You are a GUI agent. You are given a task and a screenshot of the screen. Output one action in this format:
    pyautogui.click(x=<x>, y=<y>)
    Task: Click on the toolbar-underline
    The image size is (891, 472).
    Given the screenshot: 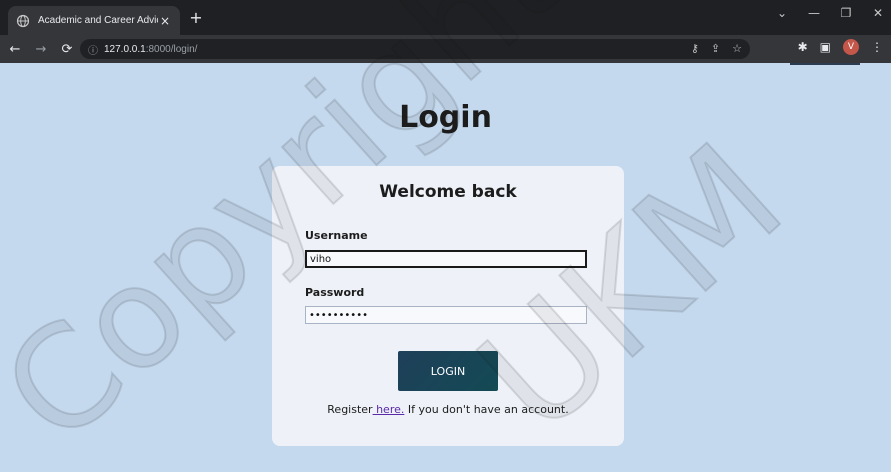 What is the action you would take?
    pyautogui.click(x=825, y=64)
    